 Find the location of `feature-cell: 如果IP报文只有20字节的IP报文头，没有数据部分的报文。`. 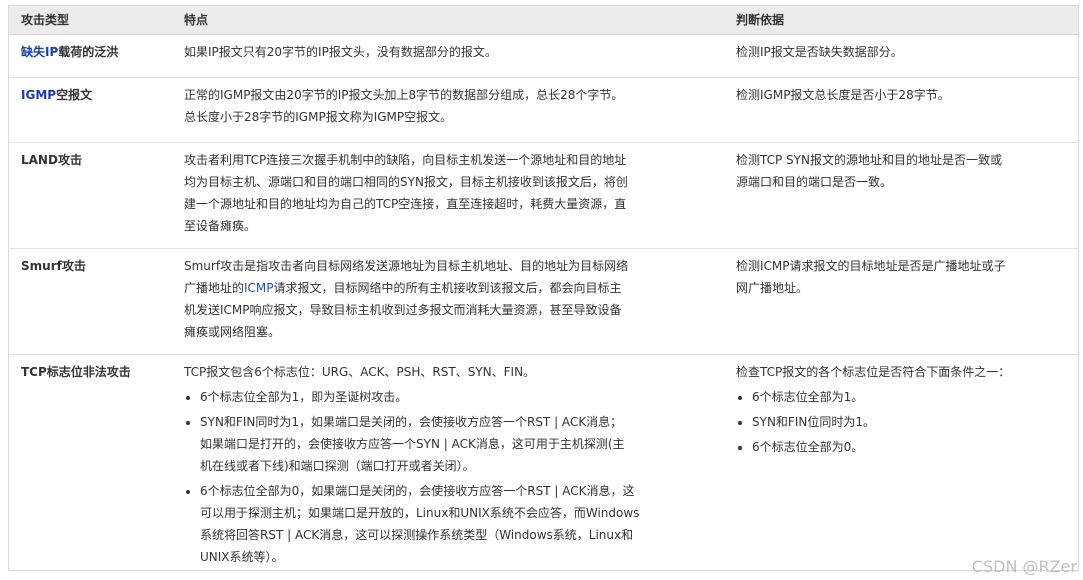

feature-cell: 如果IP报文只有20字节的IP报文头，没有数据部分的报文。 is located at coordinates (448, 56).